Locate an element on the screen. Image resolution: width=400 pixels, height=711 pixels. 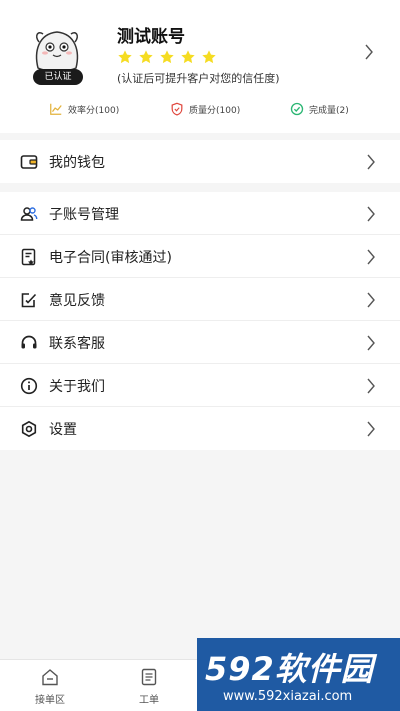
menu-item-label: 意见反馈 is located at coordinates (77, 301).